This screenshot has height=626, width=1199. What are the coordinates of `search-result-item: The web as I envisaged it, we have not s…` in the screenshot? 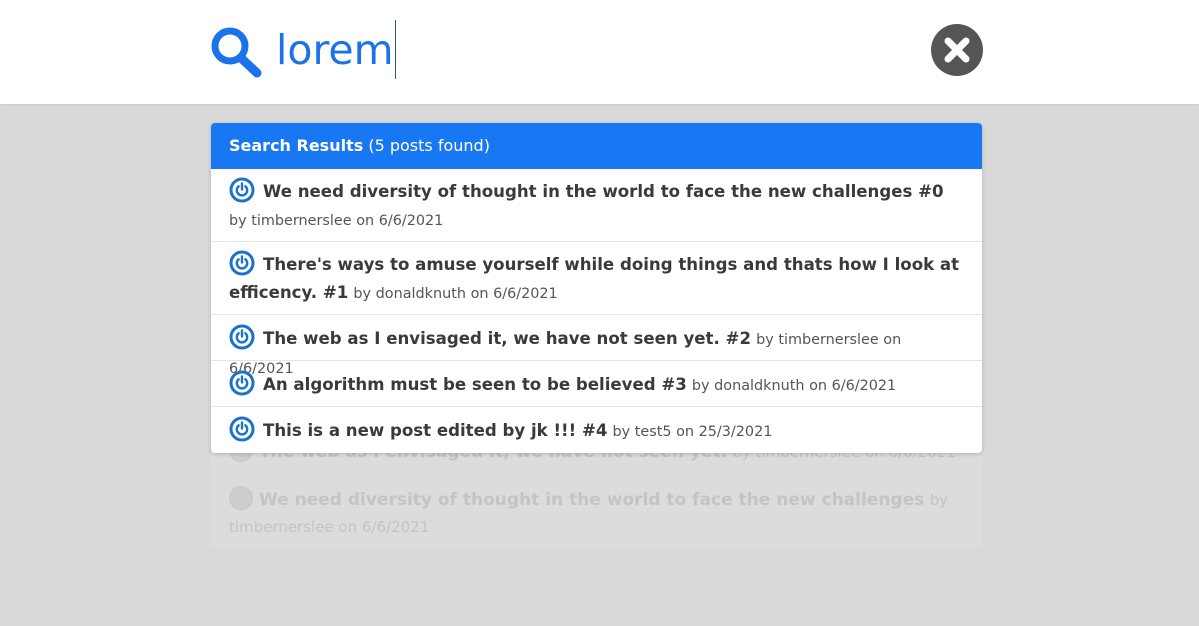 It's located at (596, 346).